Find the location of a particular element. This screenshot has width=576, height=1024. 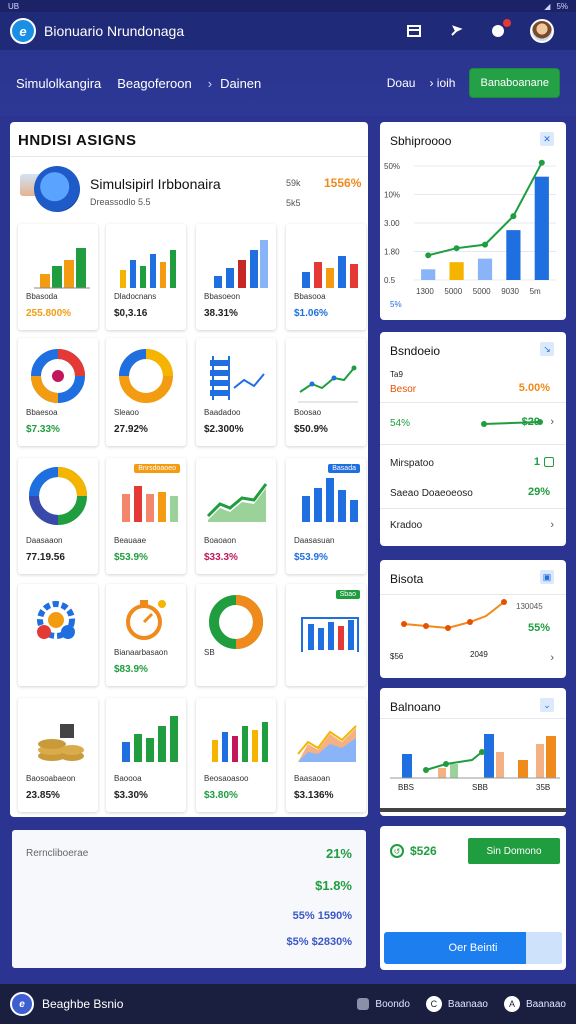

metric-tile: Baosoabaeon 23.85% is located at coordinates (58, 755).